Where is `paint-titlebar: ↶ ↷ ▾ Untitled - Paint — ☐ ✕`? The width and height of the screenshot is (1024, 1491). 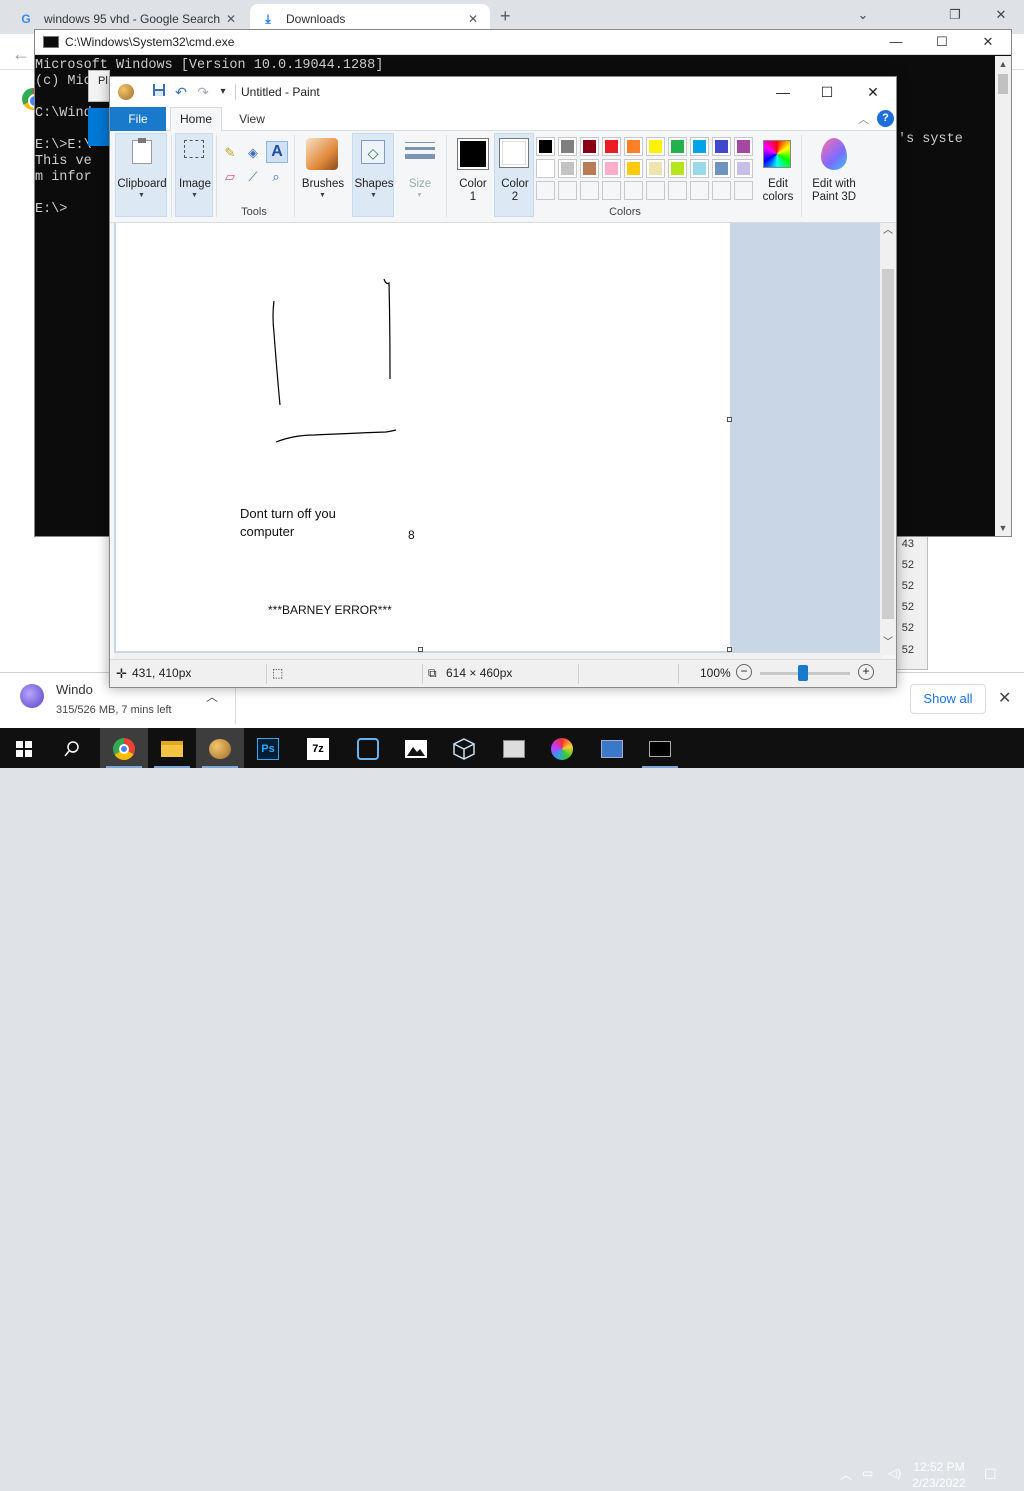 paint-titlebar: ↶ ↷ ▾ Untitled - Paint — ☐ ✕ is located at coordinates (503, 92).